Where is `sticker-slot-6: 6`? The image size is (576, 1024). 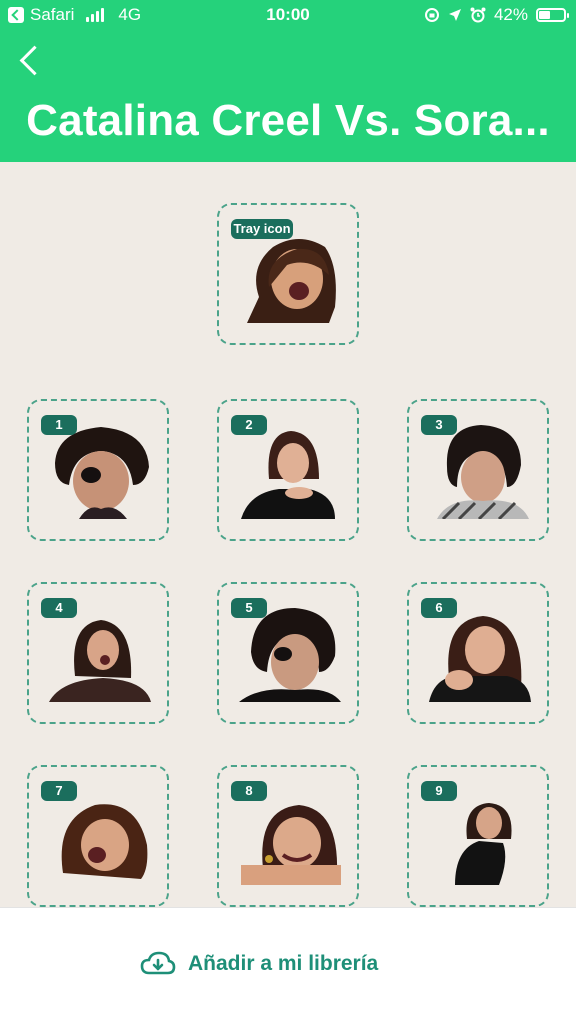
sticker-slot-6: 6 is located at coordinates (478, 653).